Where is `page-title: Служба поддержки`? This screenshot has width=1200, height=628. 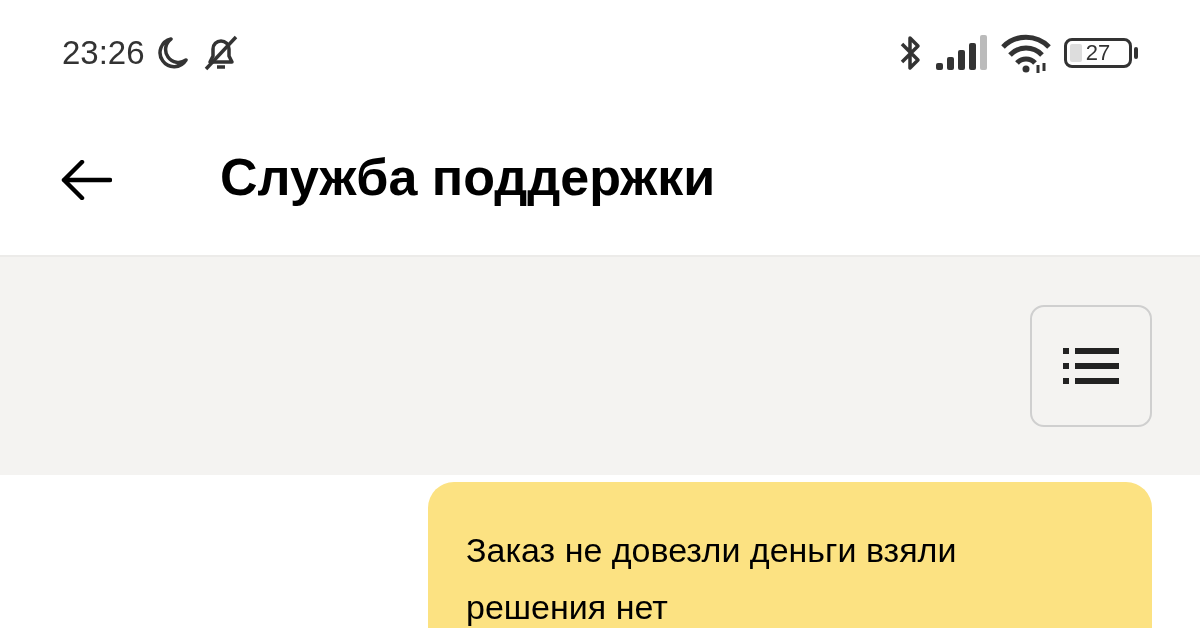
page-title: Служба поддержки is located at coordinates (468, 177).